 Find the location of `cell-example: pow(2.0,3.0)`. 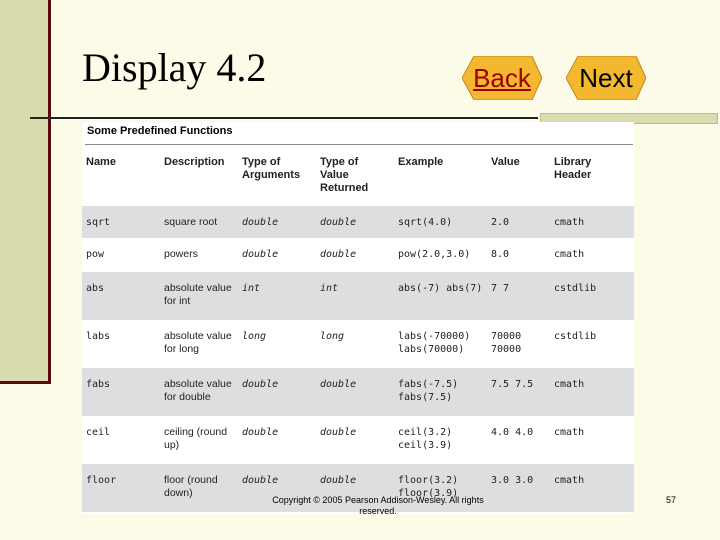

cell-example: pow(2.0,3.0) is located at coordinates (434, 254).